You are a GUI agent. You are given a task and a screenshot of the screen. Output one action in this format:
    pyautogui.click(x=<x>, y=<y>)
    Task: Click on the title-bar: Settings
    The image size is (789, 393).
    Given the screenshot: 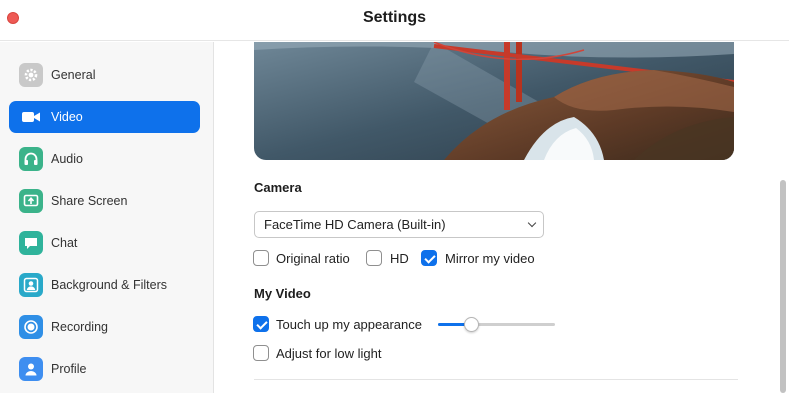 What is the action you would take?
    pyautogui.click(x=394, y=20)
    